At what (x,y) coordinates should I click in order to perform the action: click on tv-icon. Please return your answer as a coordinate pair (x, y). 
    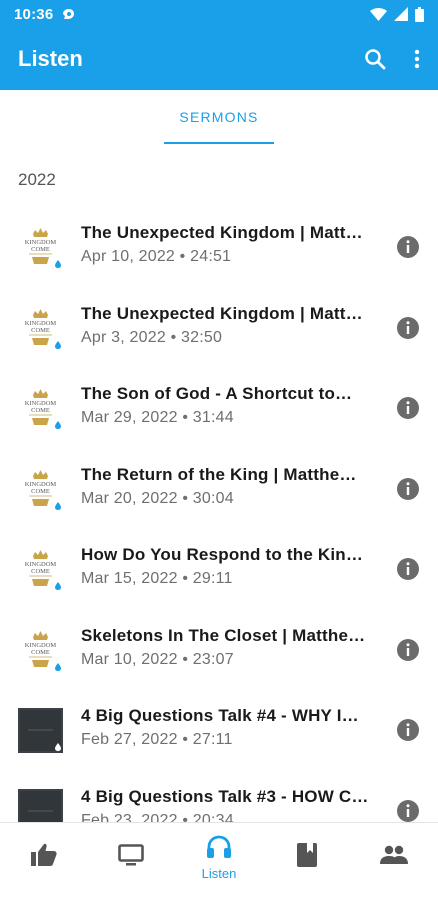
    Looking at the image, I should click on (131, 857).